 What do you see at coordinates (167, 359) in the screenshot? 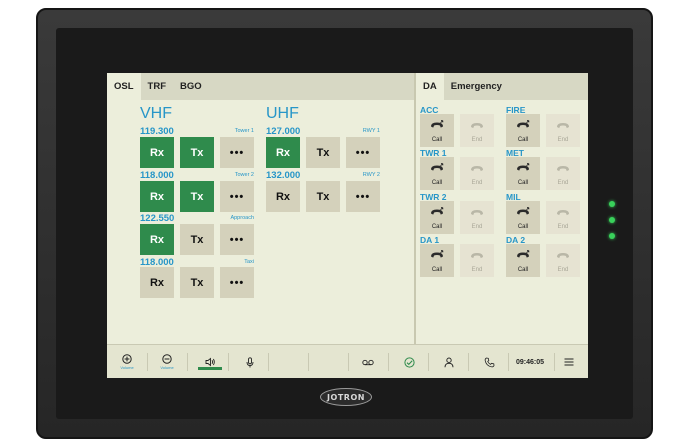
I see `minus-circle-icon` at bounding box center [167, 359].